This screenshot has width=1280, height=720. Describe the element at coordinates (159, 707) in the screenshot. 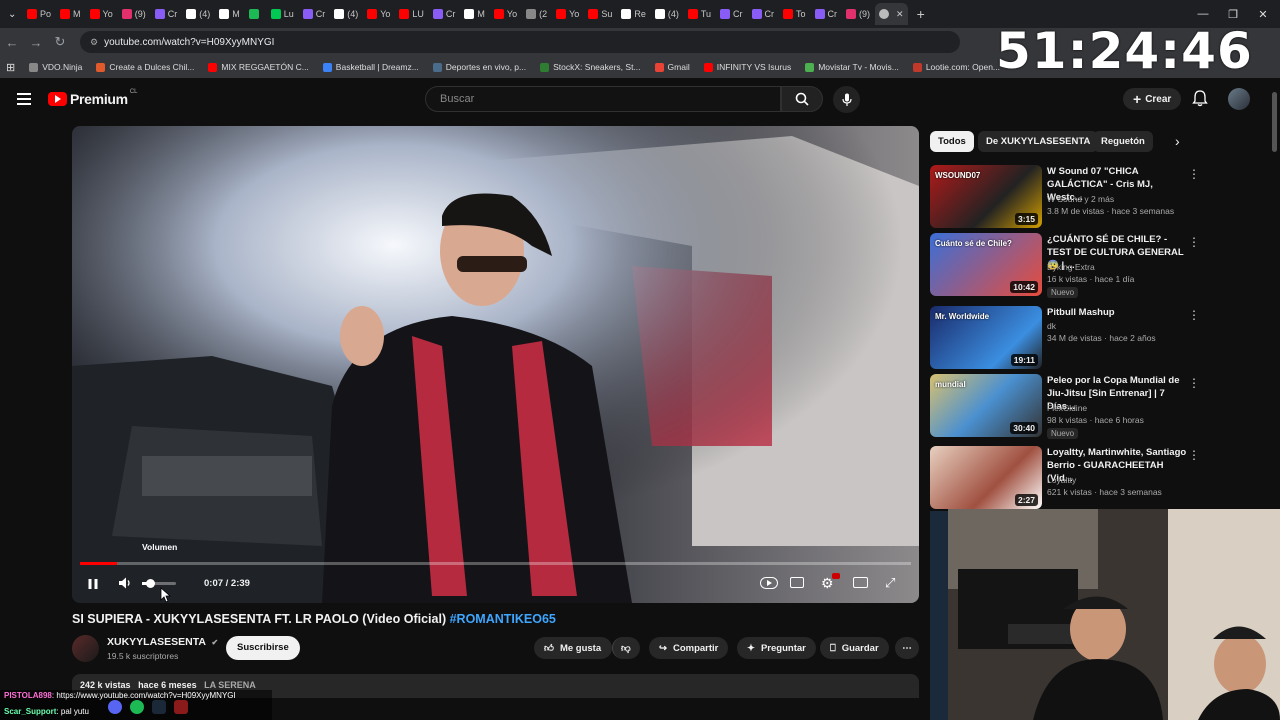

I see `steam-icon` at that location.